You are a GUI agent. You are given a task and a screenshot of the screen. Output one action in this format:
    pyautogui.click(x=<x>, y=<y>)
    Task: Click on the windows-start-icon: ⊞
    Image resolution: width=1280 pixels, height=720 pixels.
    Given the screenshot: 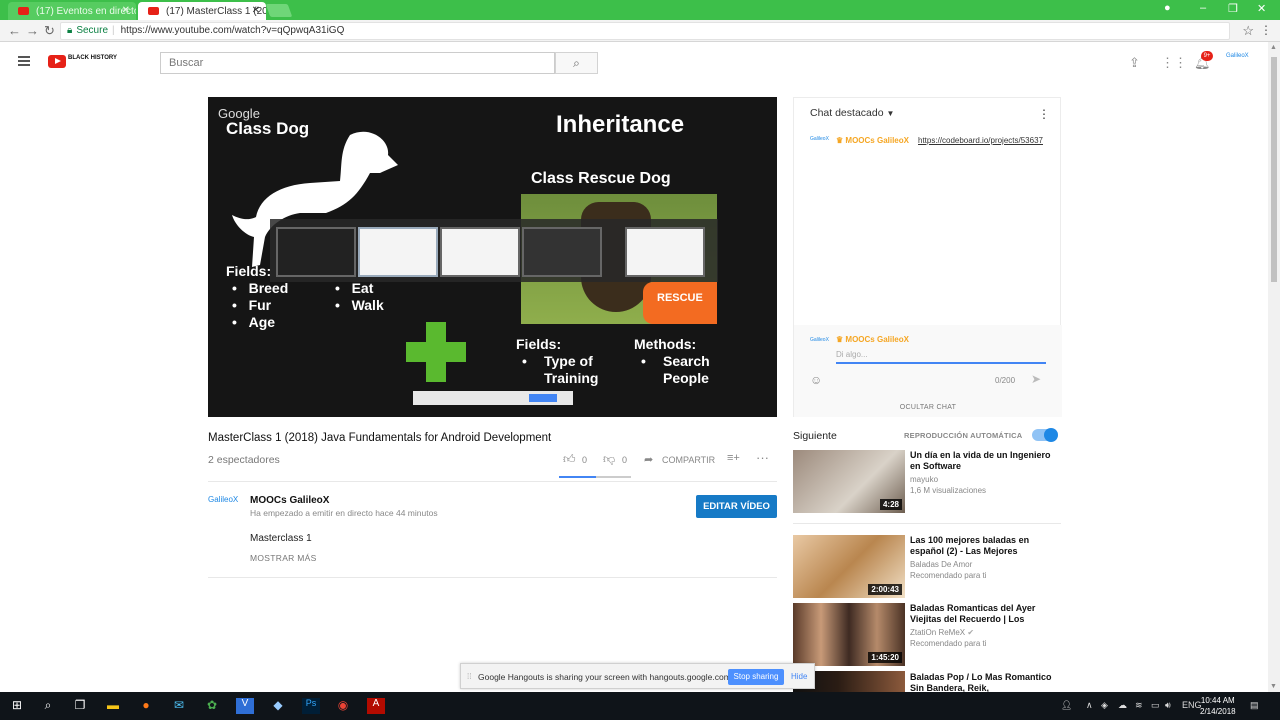 What is the action you would take?
    pyautogui.click(x=17, y=706)
    